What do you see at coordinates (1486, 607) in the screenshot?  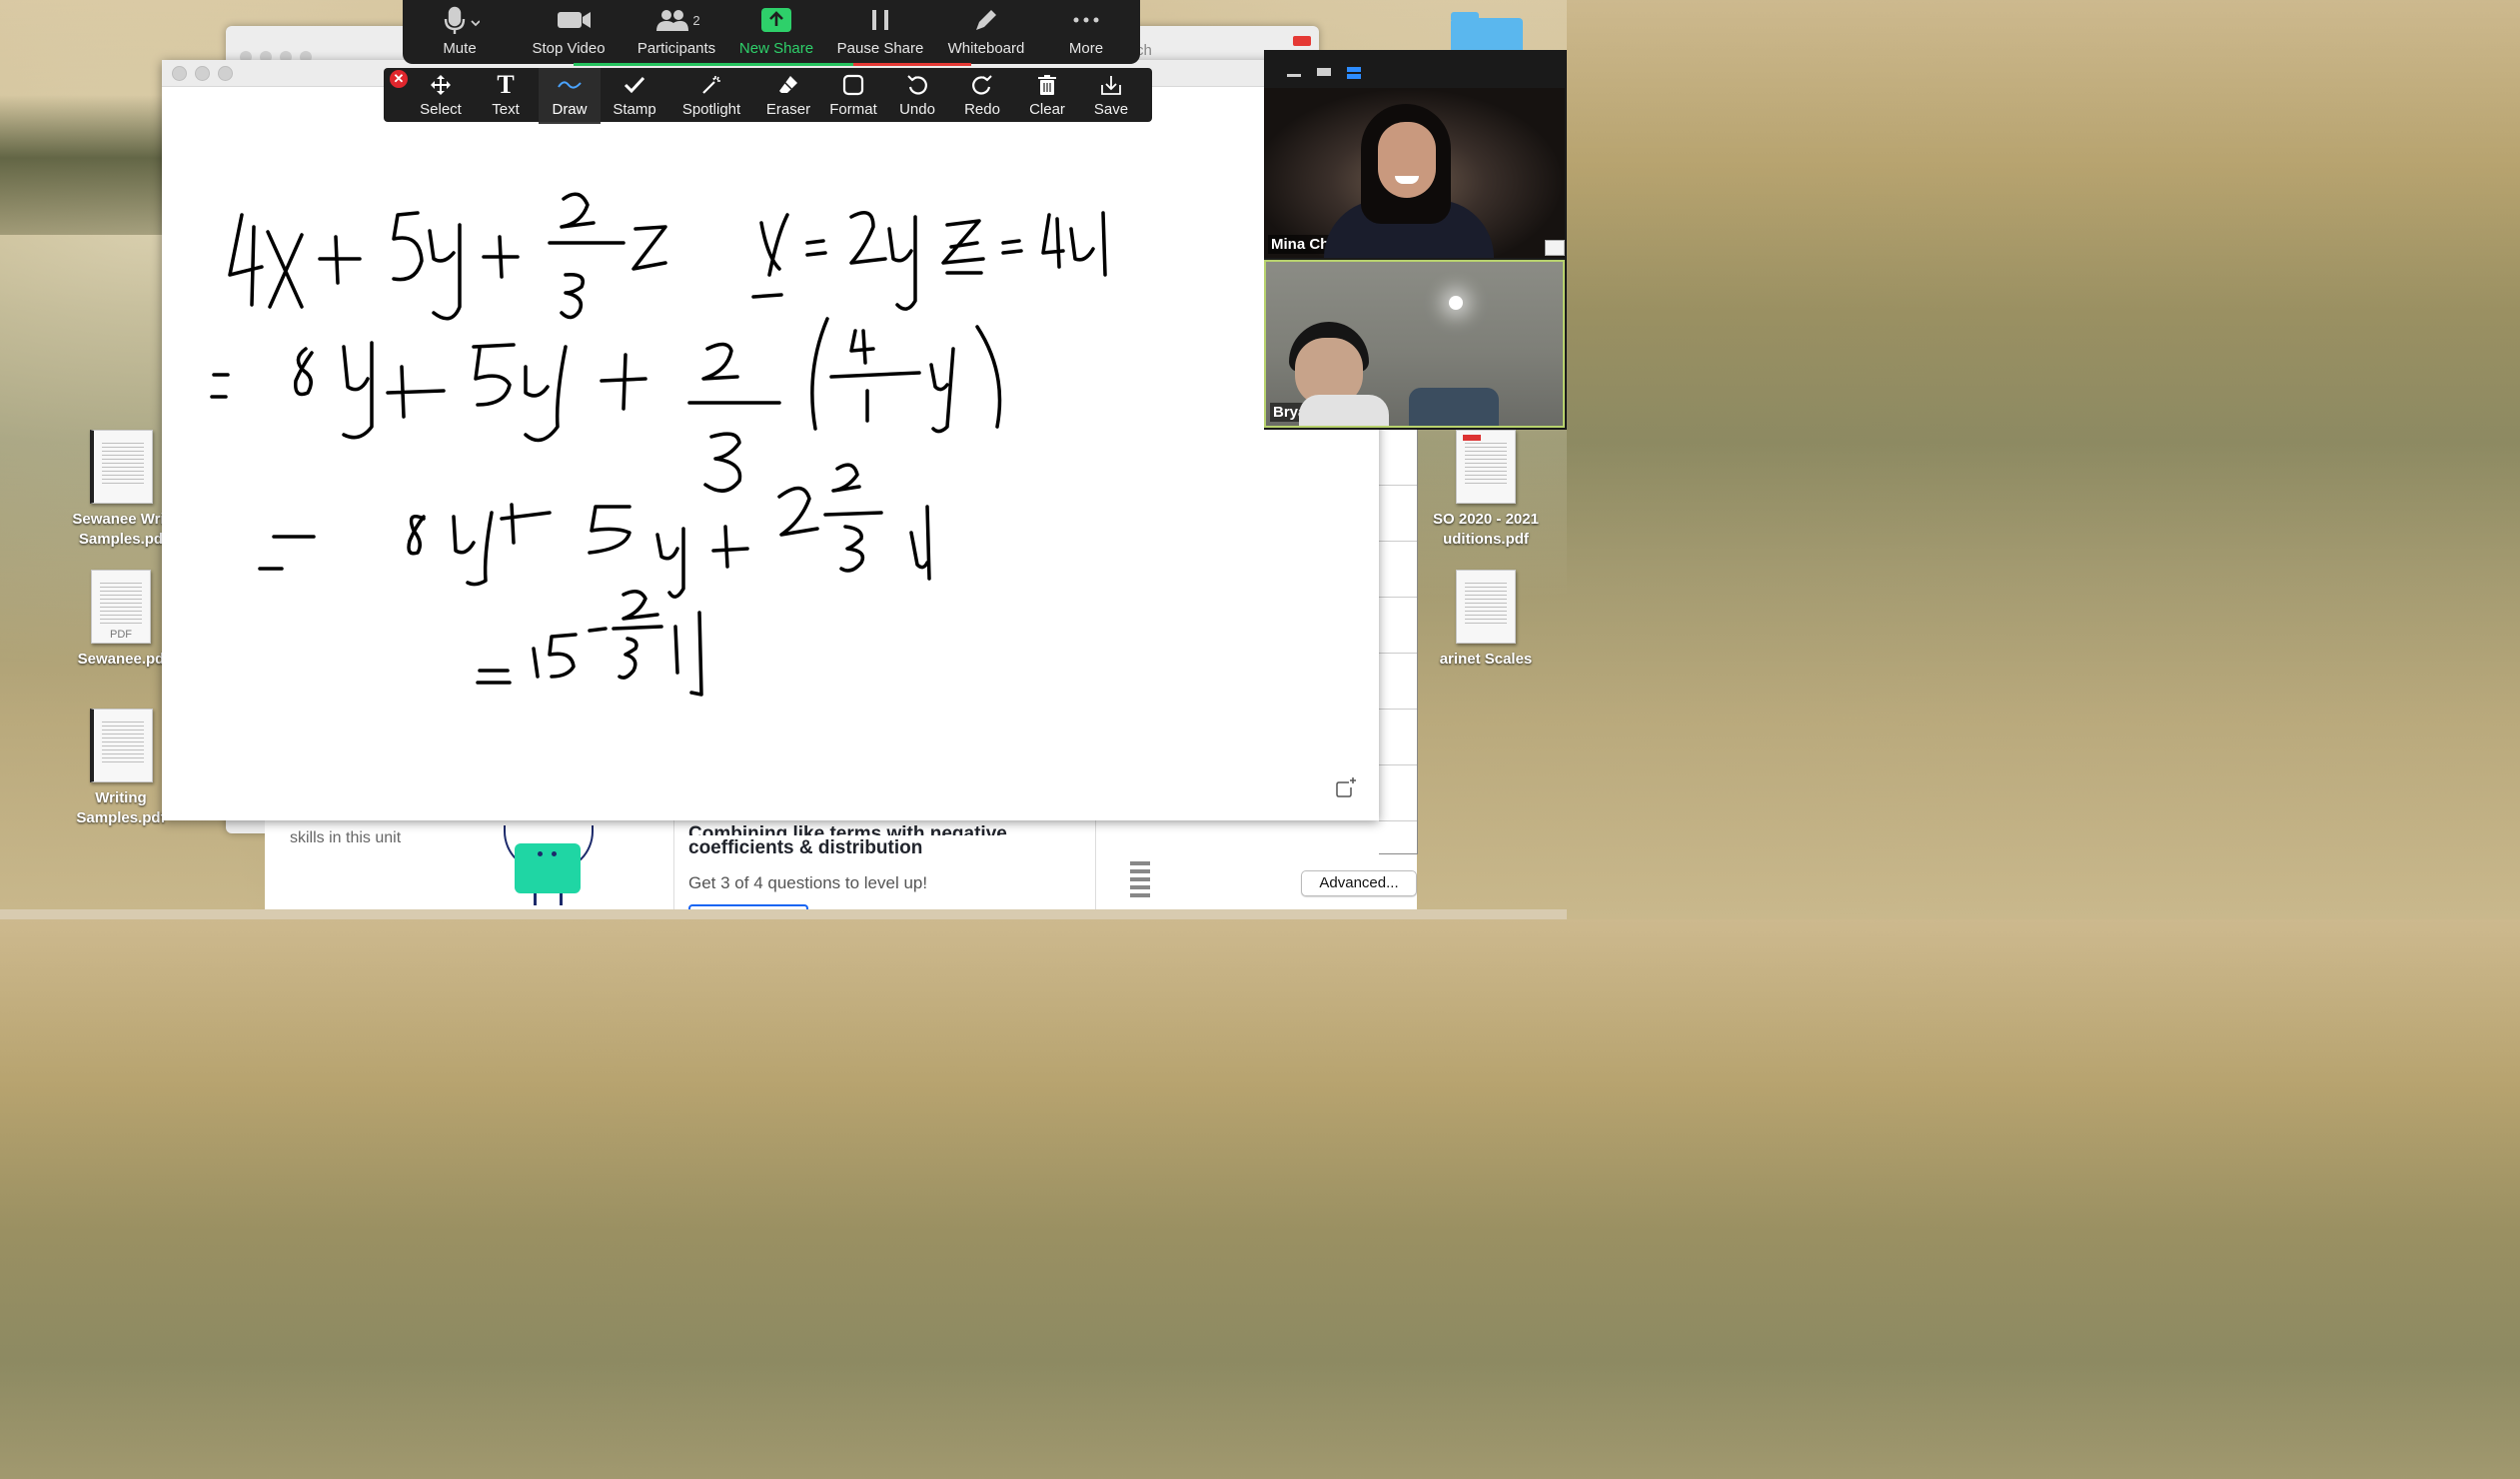 I see `sheet-music-icon` at bounding box center [1486, 607].